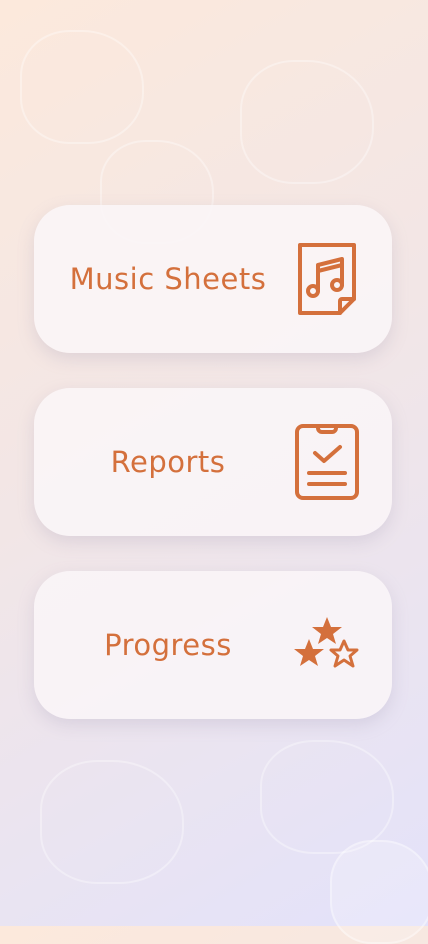  What do you see at coordinates (168, 279) in the screenshot?
I see `music-sheets-label: Music Sheets` at bounding box center [168, 279].